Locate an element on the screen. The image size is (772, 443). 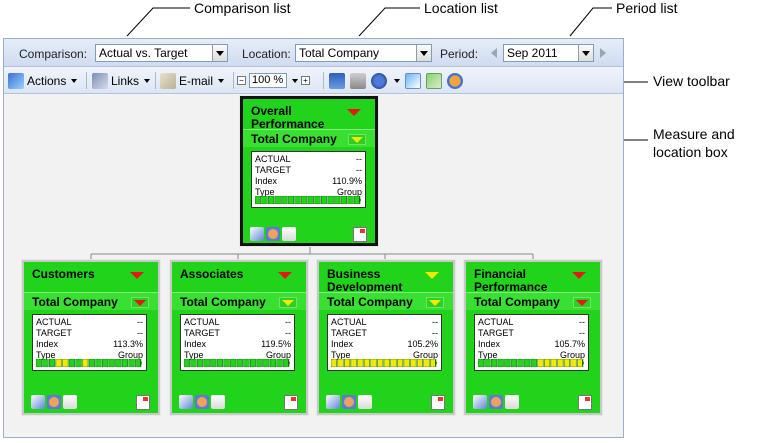
email-menu: E-mail is located at coordinates (192, 80).